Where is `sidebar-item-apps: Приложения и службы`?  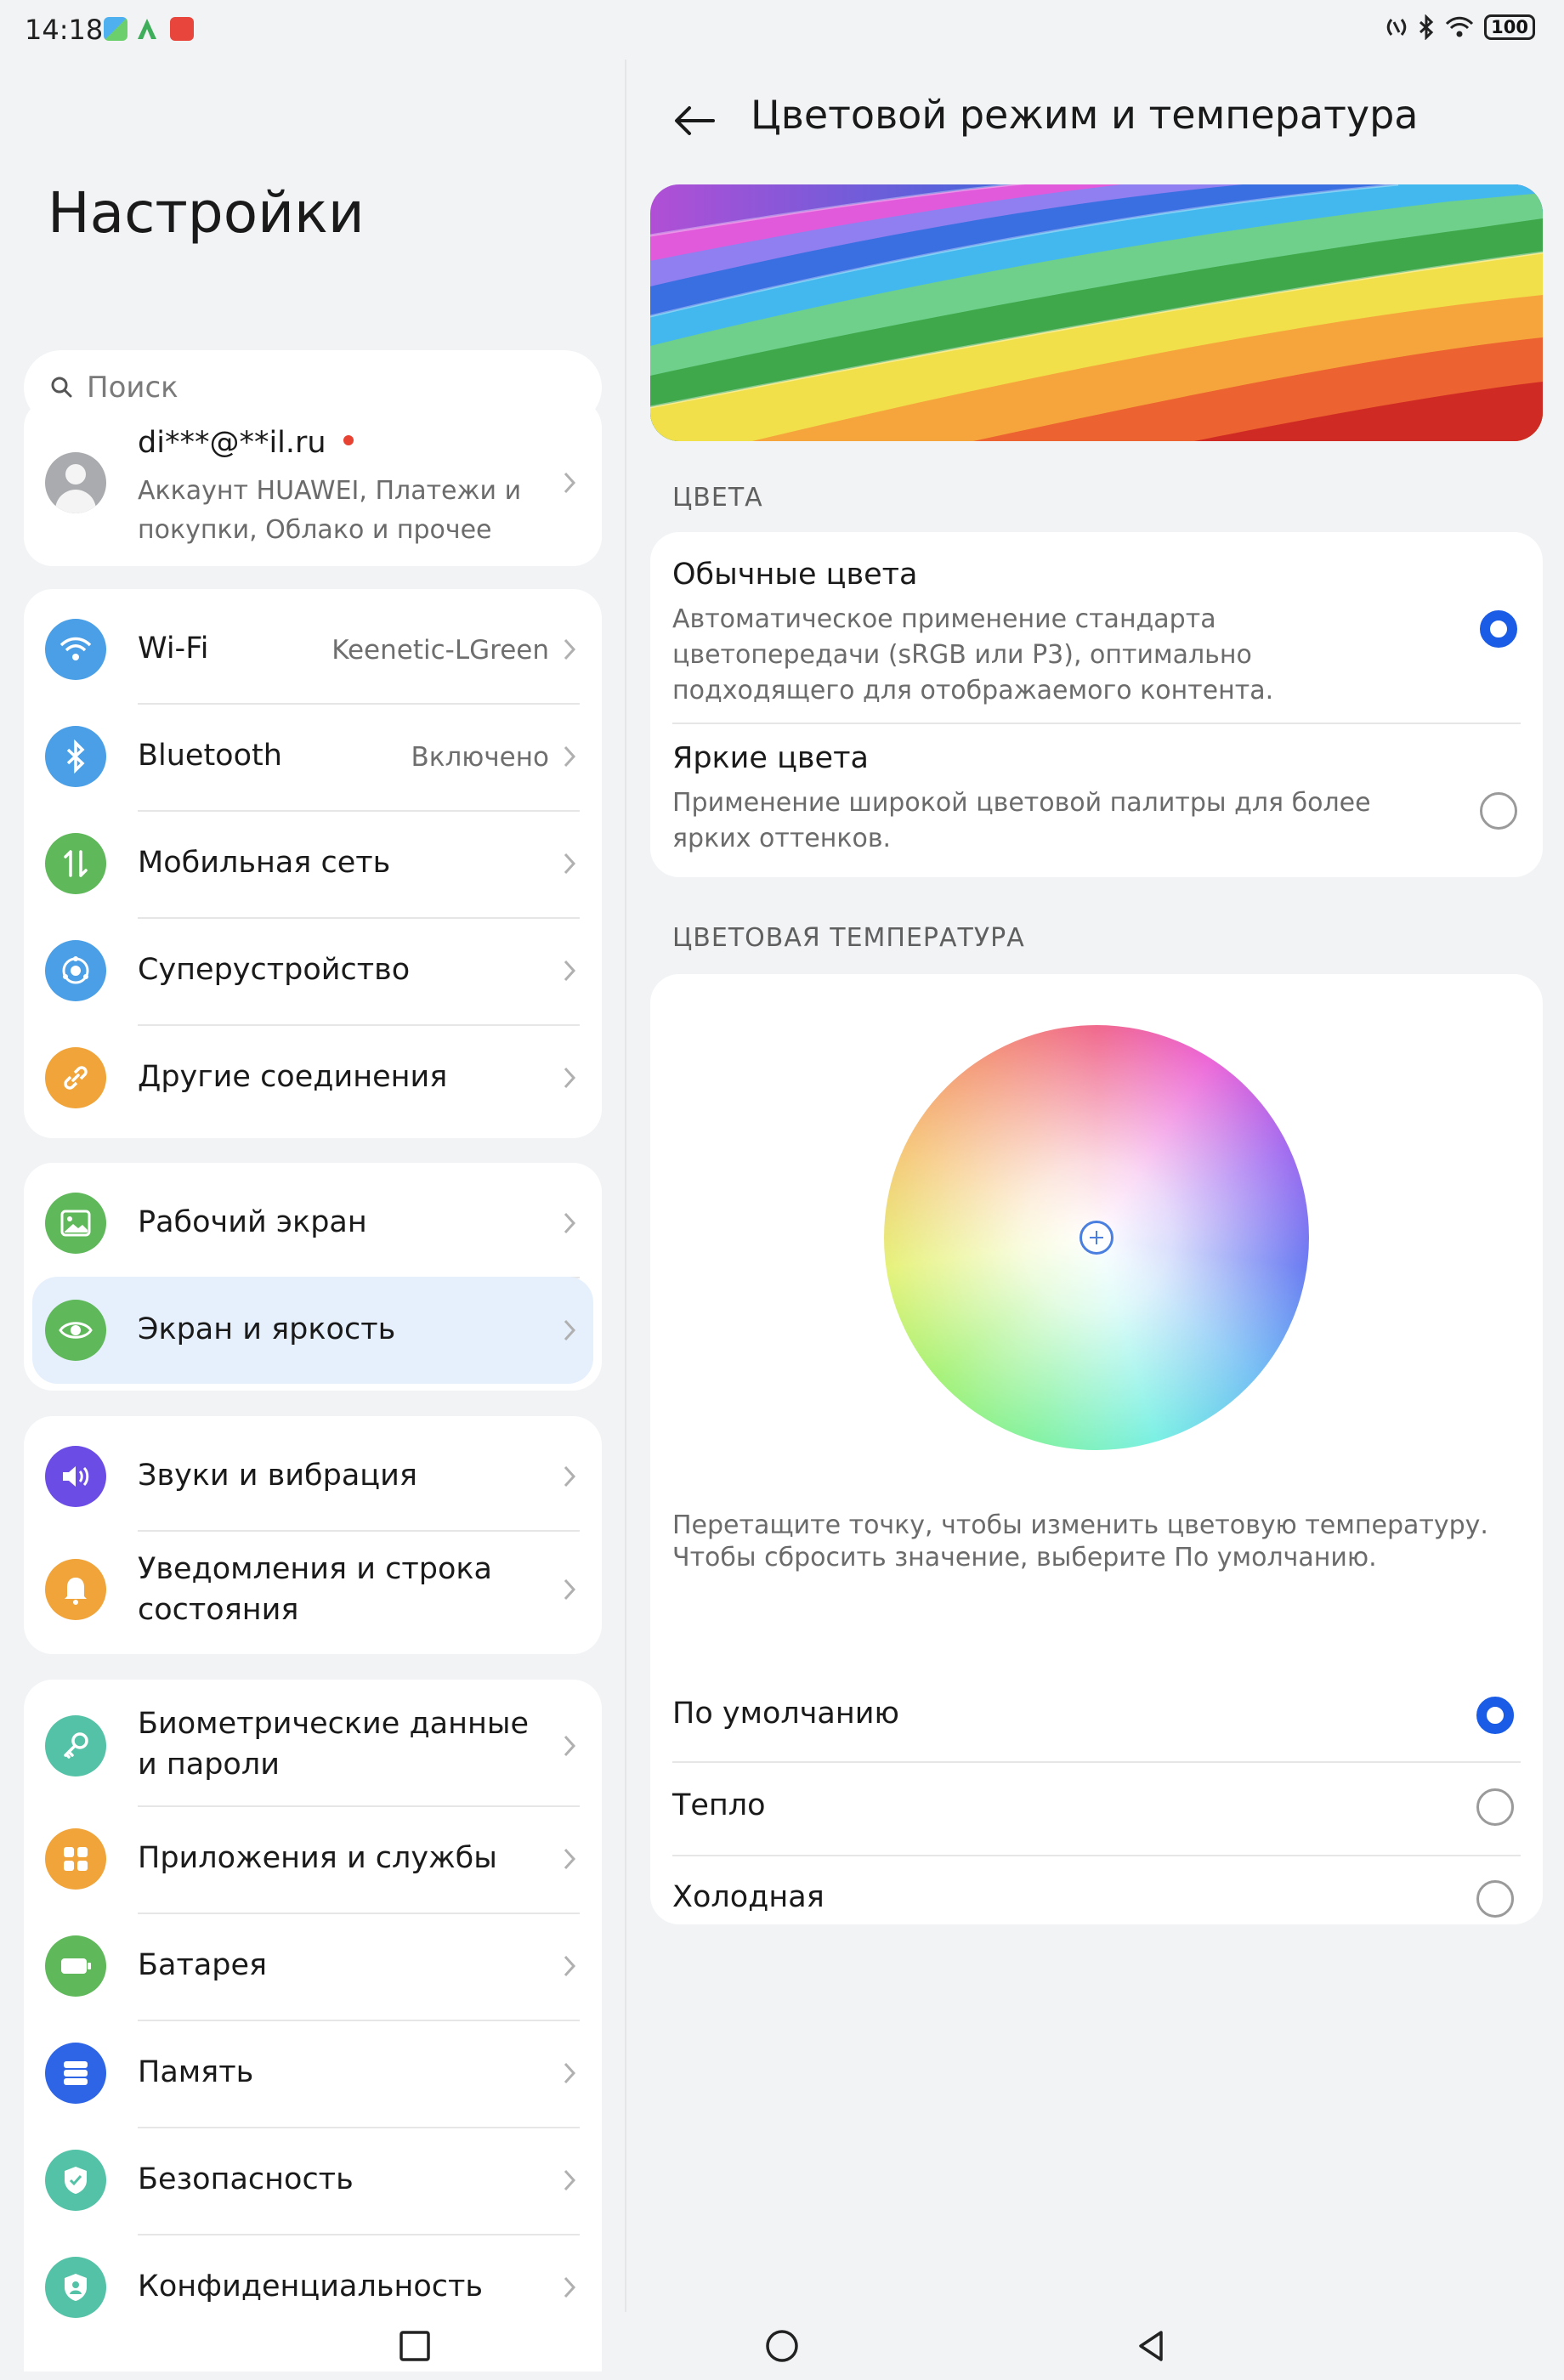
sidebar-item-apps: Приложения и службы is located at coordinates (313, 1858).